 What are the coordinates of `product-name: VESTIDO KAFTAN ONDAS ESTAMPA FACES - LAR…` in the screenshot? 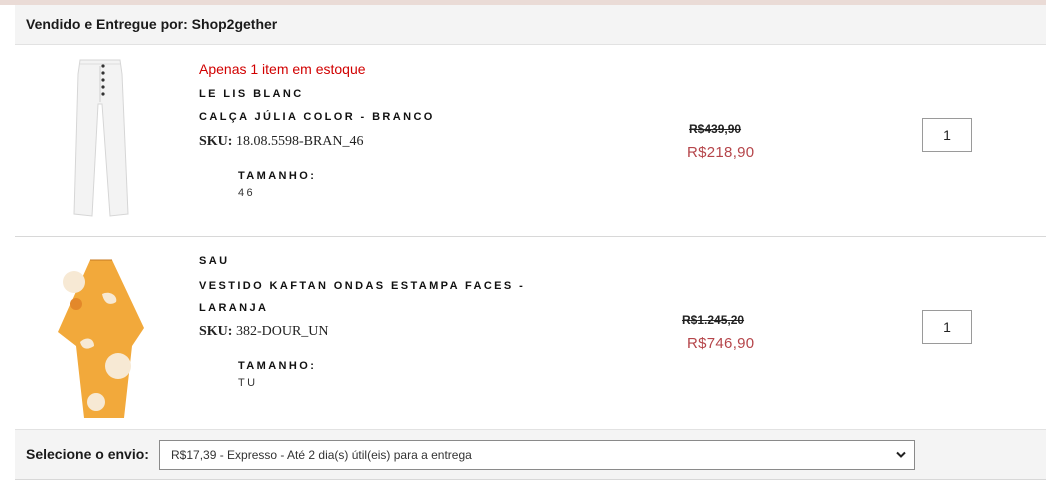 It's located at (369, 297).